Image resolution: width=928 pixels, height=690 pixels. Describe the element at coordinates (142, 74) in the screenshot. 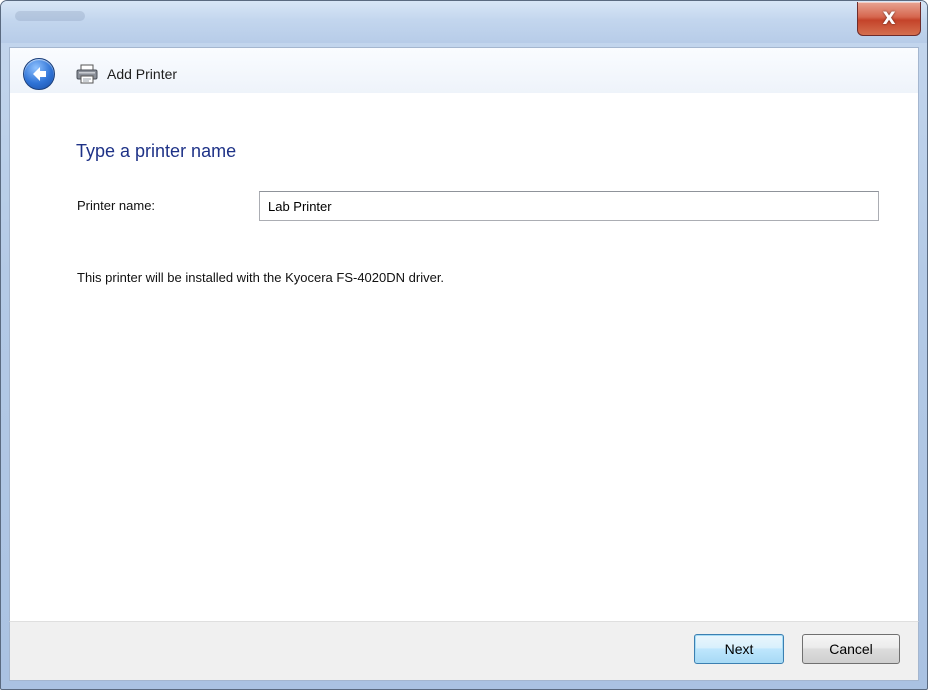

I see `wizard-title: Add Printer` at that location.